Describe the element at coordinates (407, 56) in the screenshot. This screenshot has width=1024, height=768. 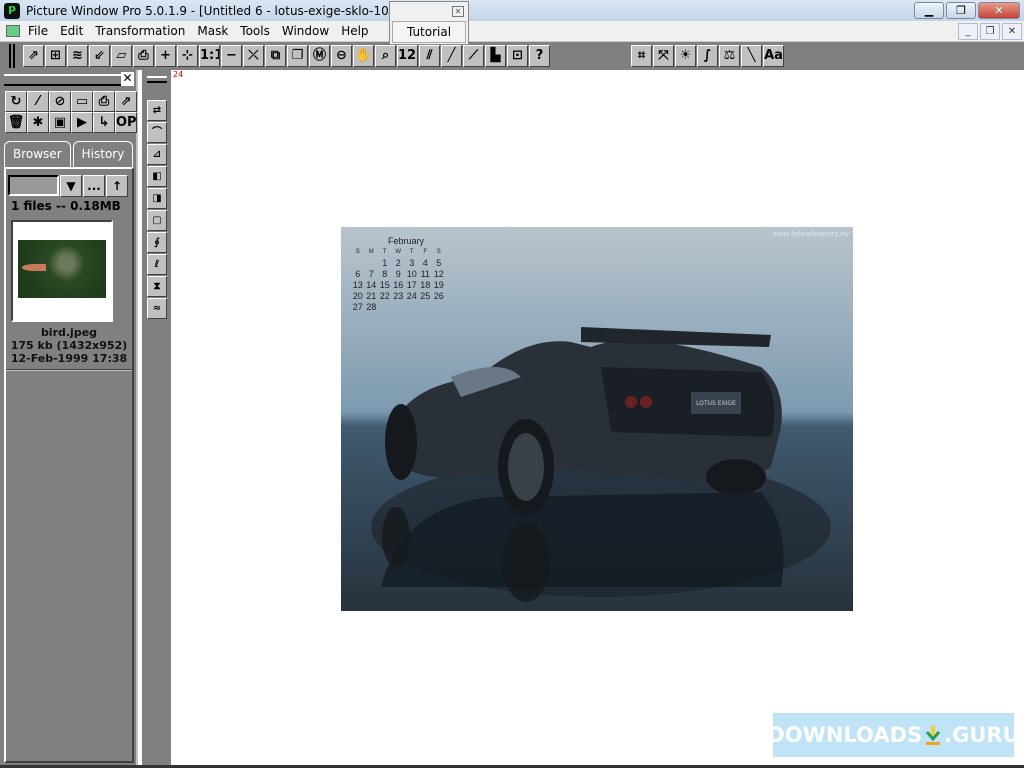
I see `counter-button: 123` at that location.